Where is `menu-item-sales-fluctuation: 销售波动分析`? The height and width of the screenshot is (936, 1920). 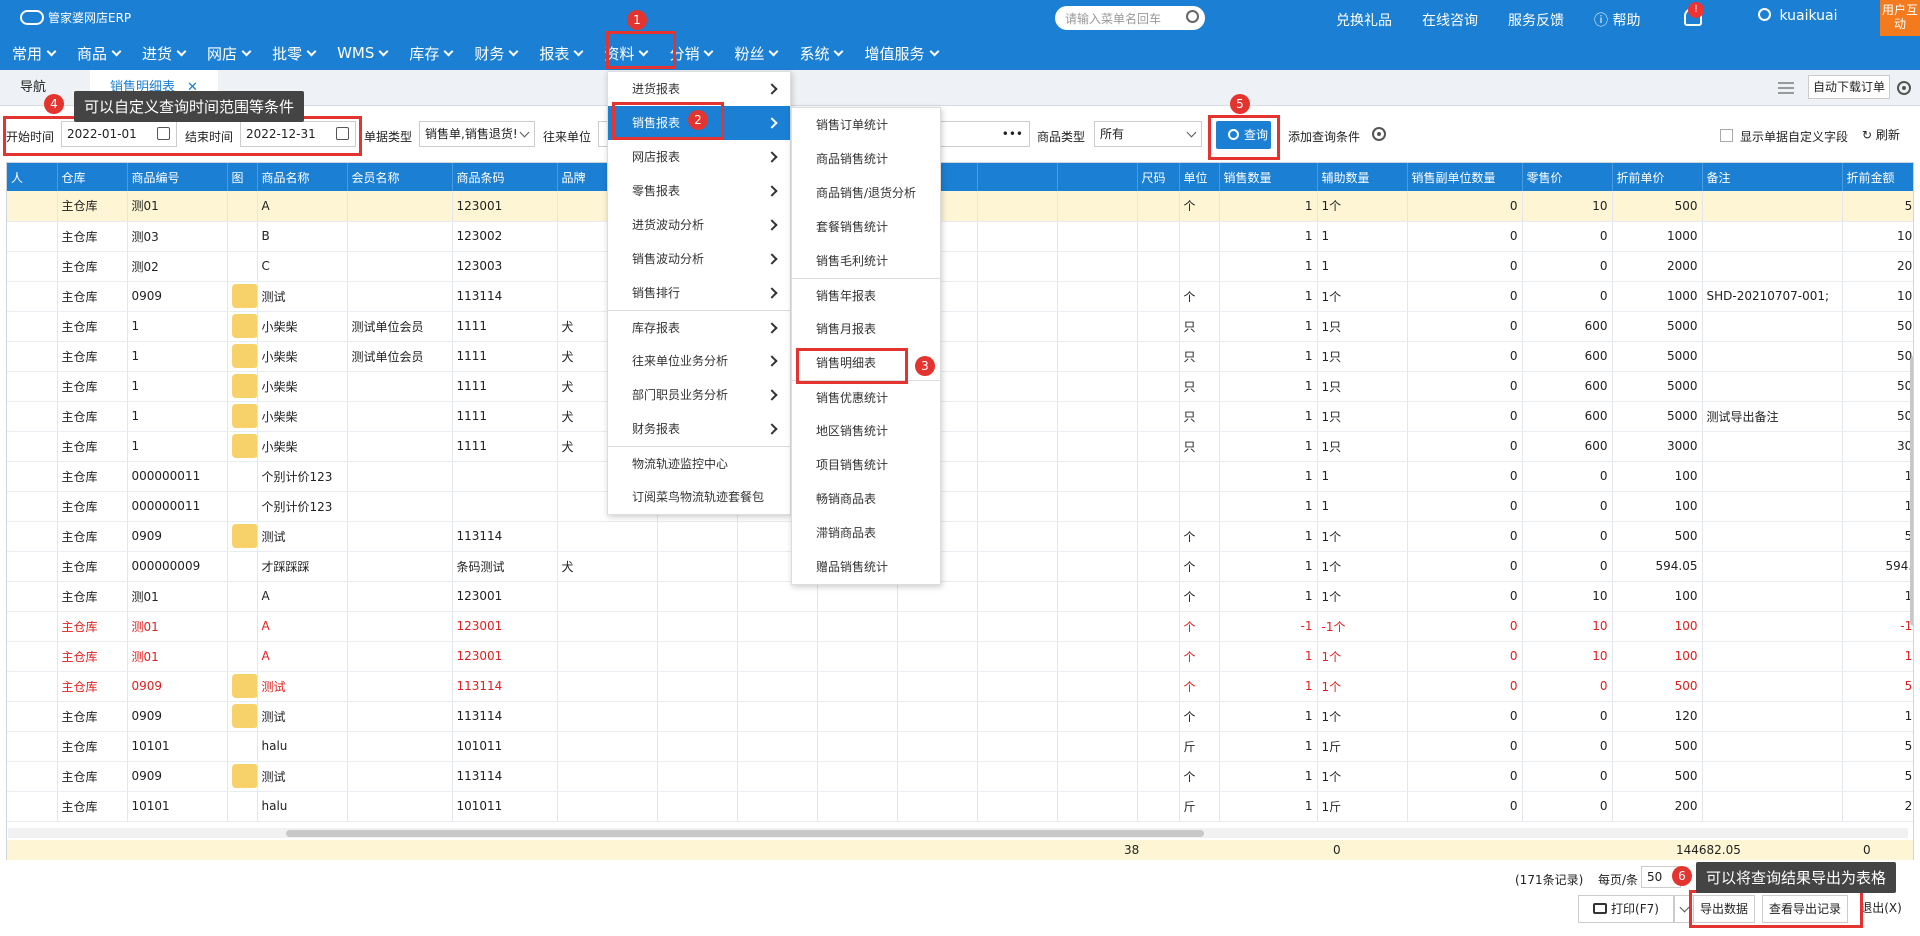
menu-item-sales-fluctuation: 销售波动分析 is located at coordinates (699, 259).